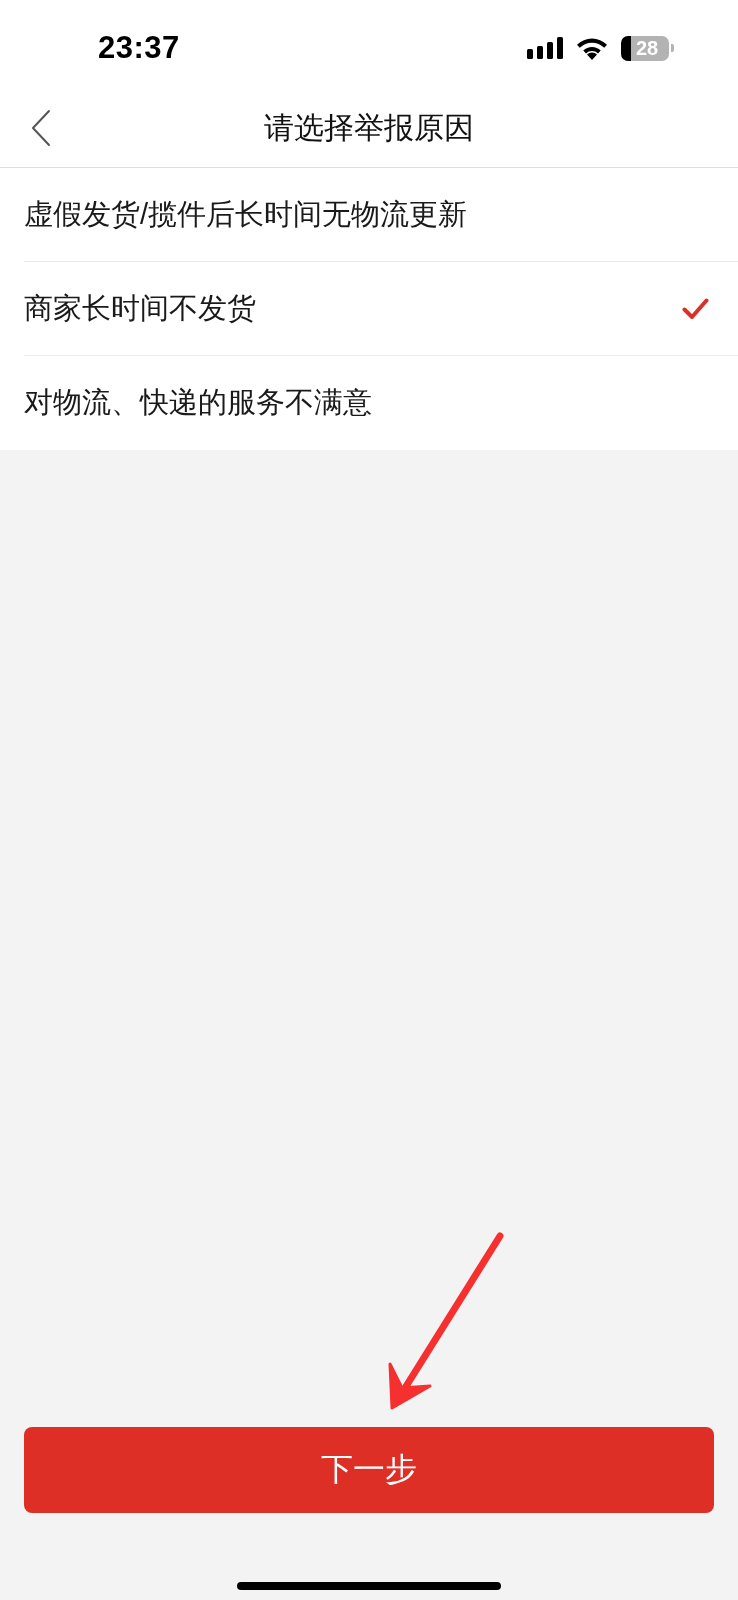 The width and height of the screenshot is (738, 1600). What do you see at coordinates (139, 48) in the screenshot?
I see `status-time: 23:37` at bounding box center [139, 48].